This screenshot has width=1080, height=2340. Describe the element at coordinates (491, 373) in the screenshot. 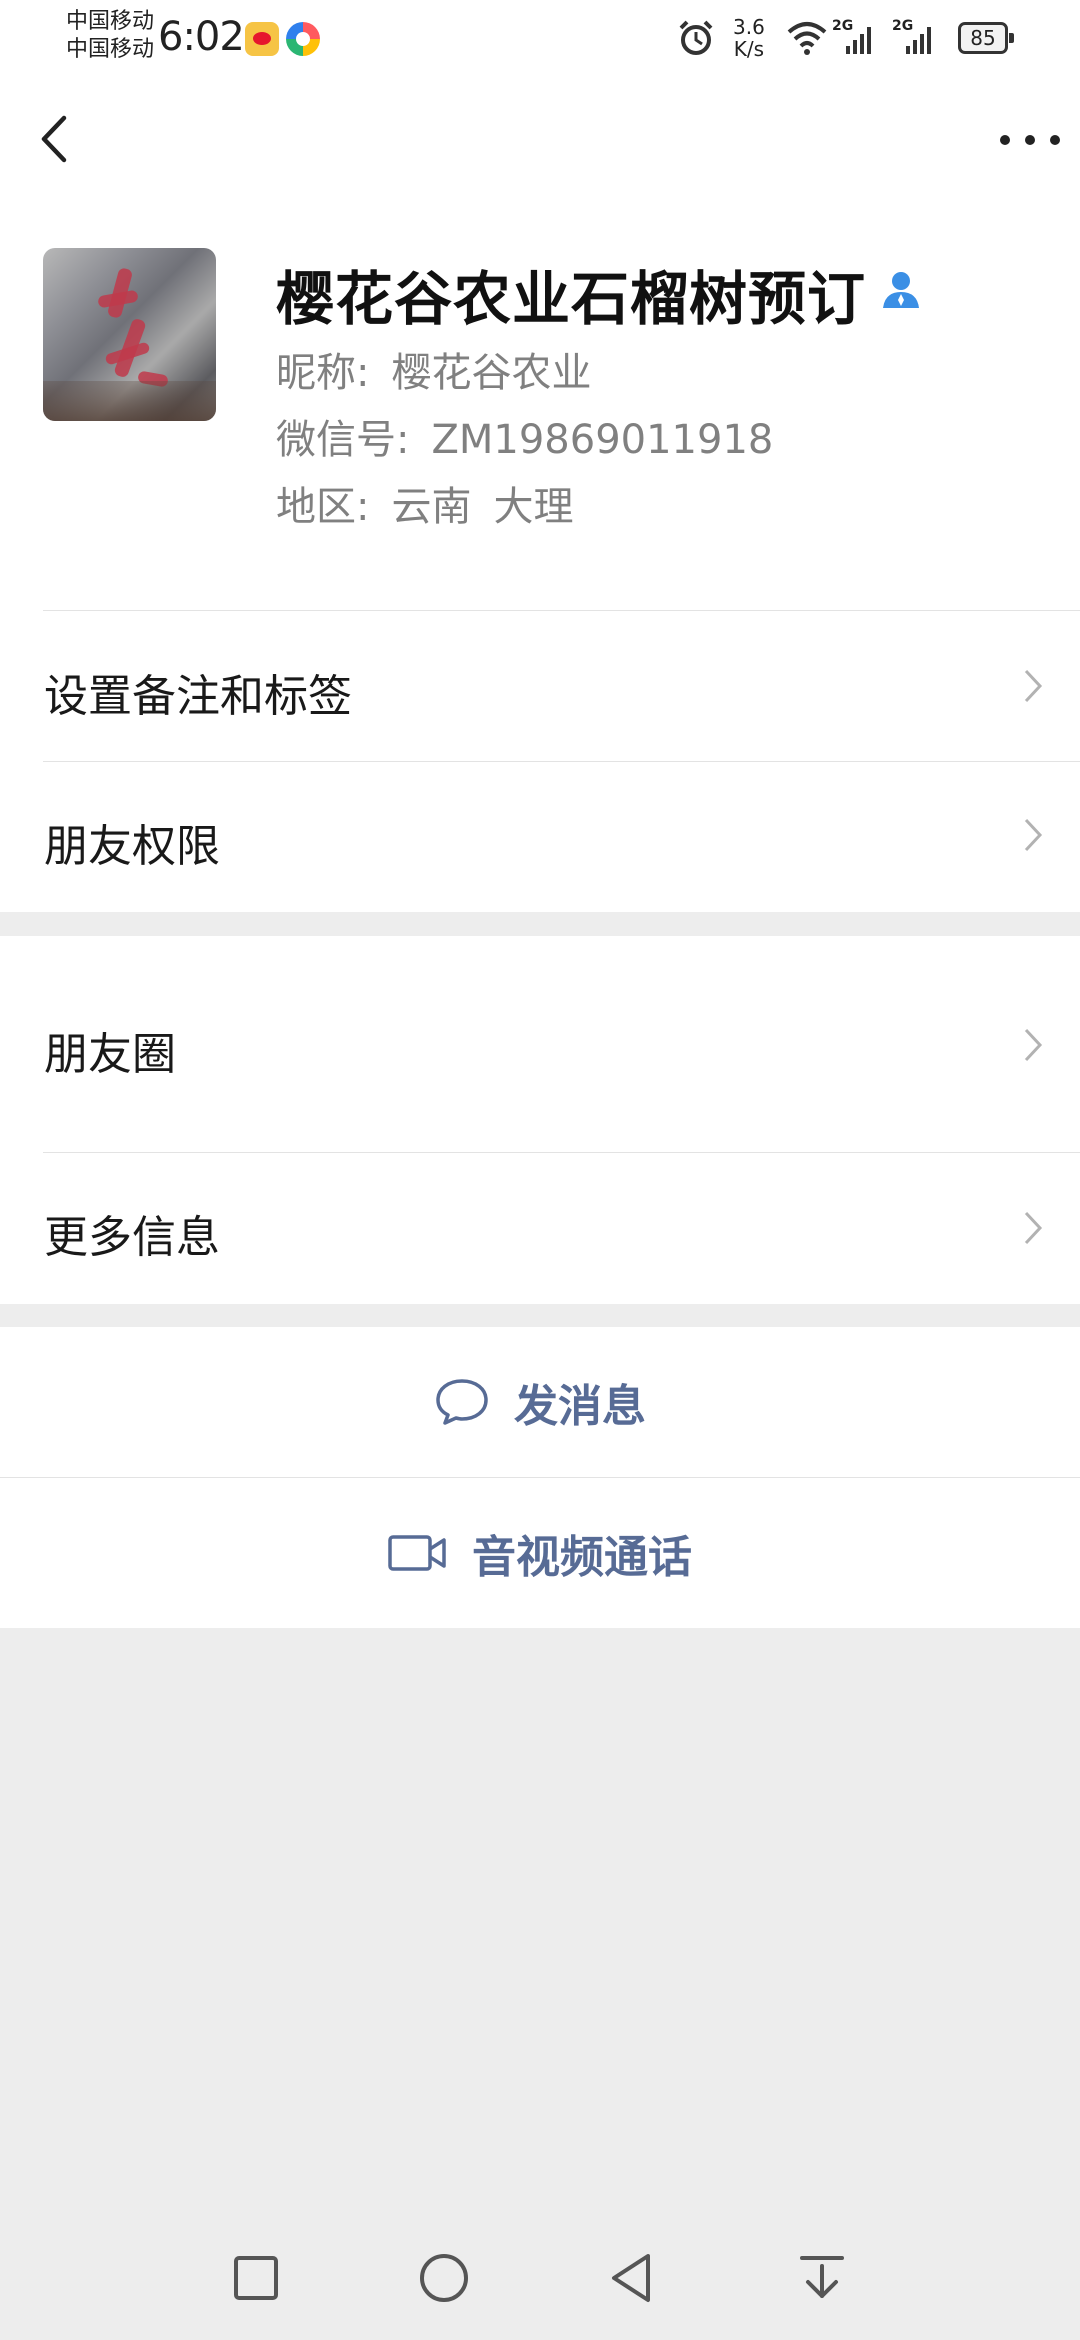

I see `nickname-value: 樱花谷农业` at that location.